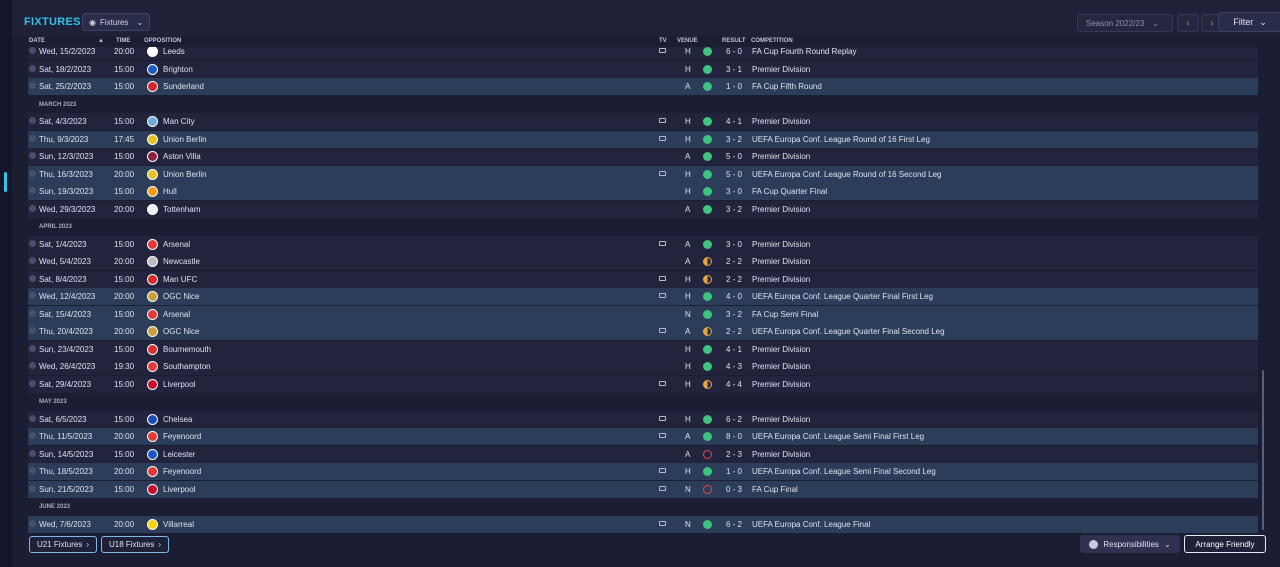 The height and width of the screenshot is (567, 1280). Describe the element at coordinates (734, 384) in the screenshot. I see `result-score: 4 - 4` at that location.